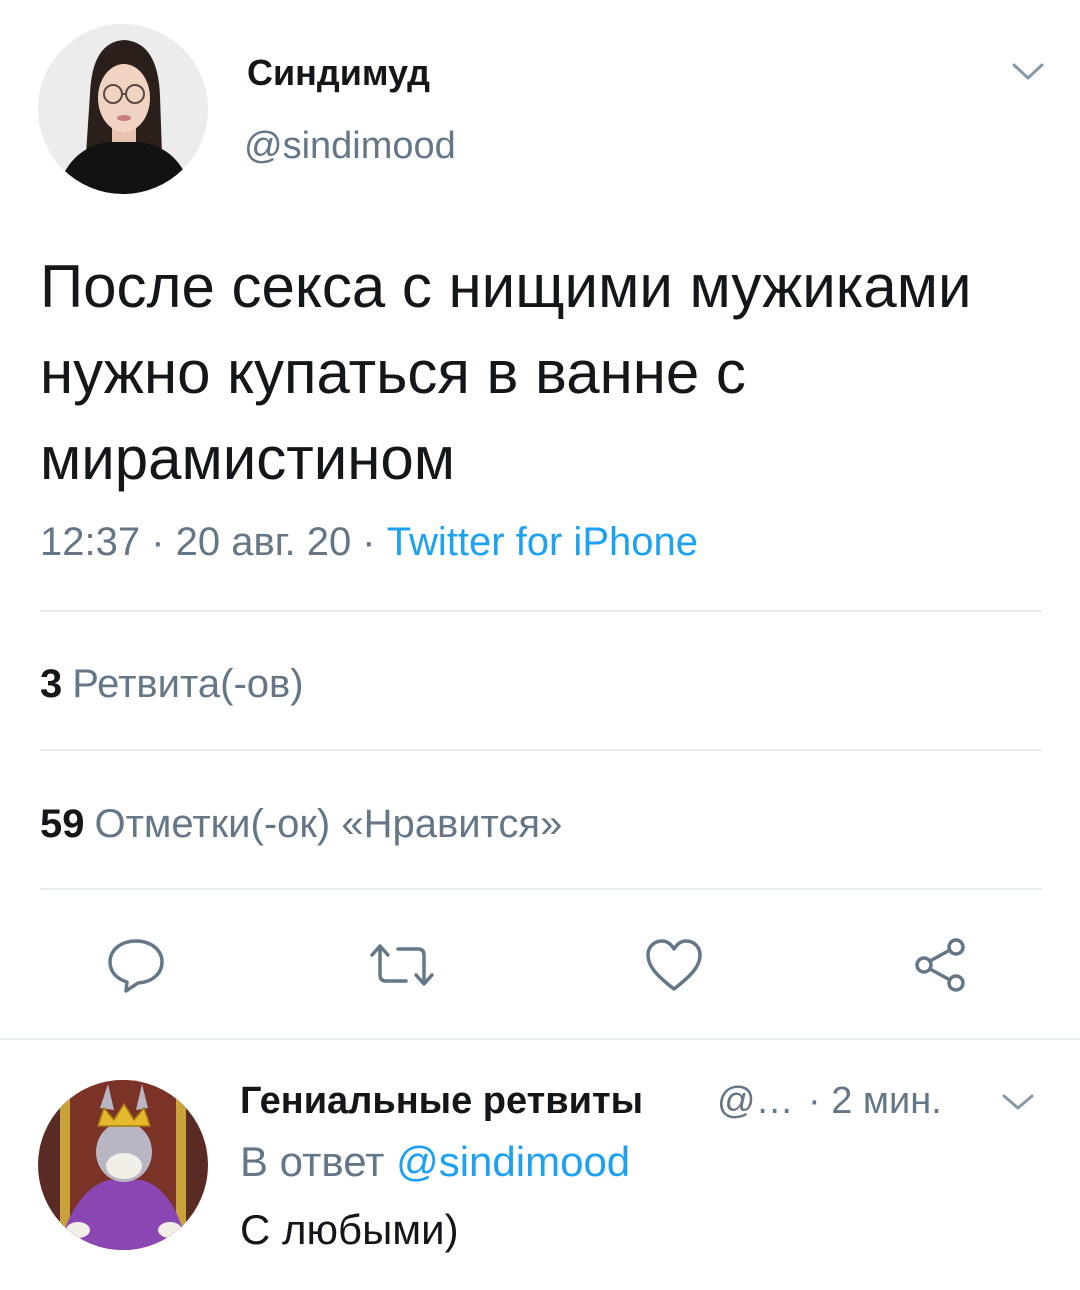 Image resolution: width=1080 pixels, height=1290 pixels. I want to click on author-avatar-image, so click(123, 109).